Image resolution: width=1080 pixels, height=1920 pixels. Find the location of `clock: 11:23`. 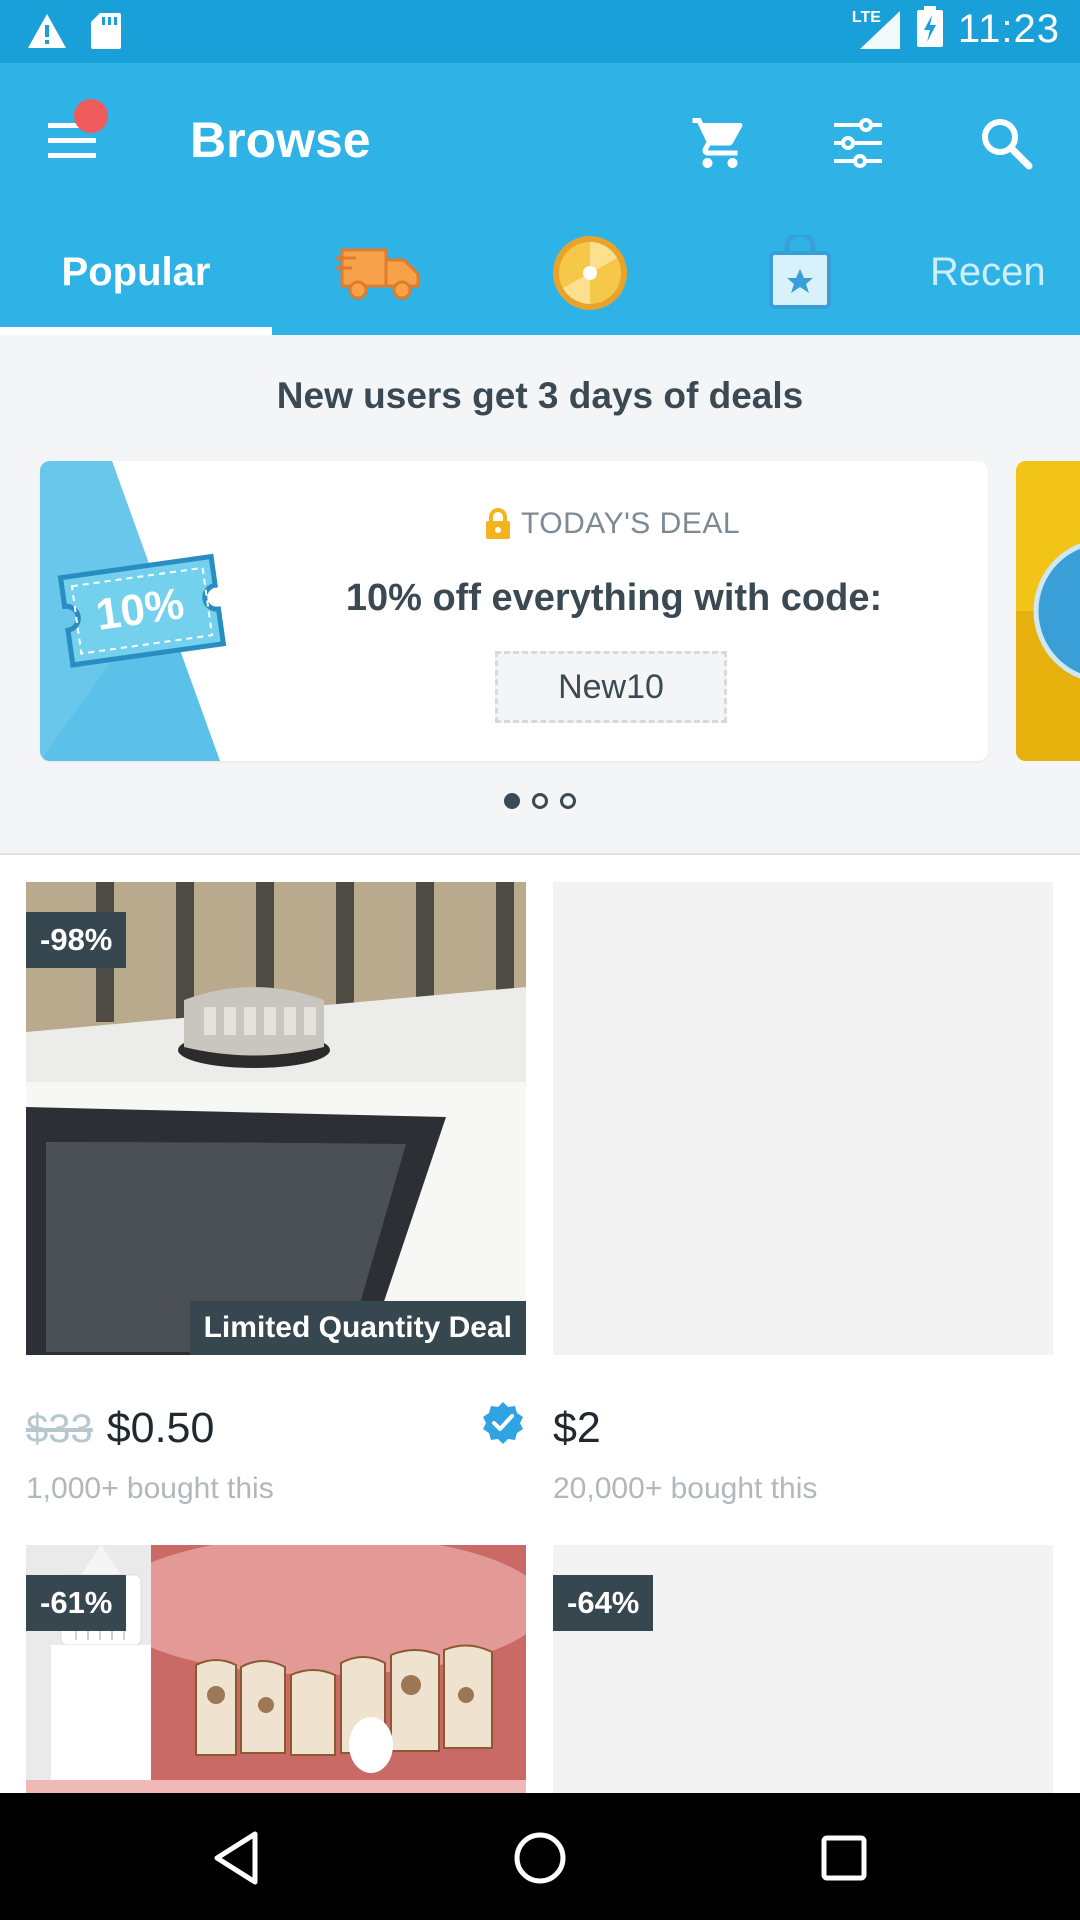

clock: 11:23 is located at coordinates (1008, 29).